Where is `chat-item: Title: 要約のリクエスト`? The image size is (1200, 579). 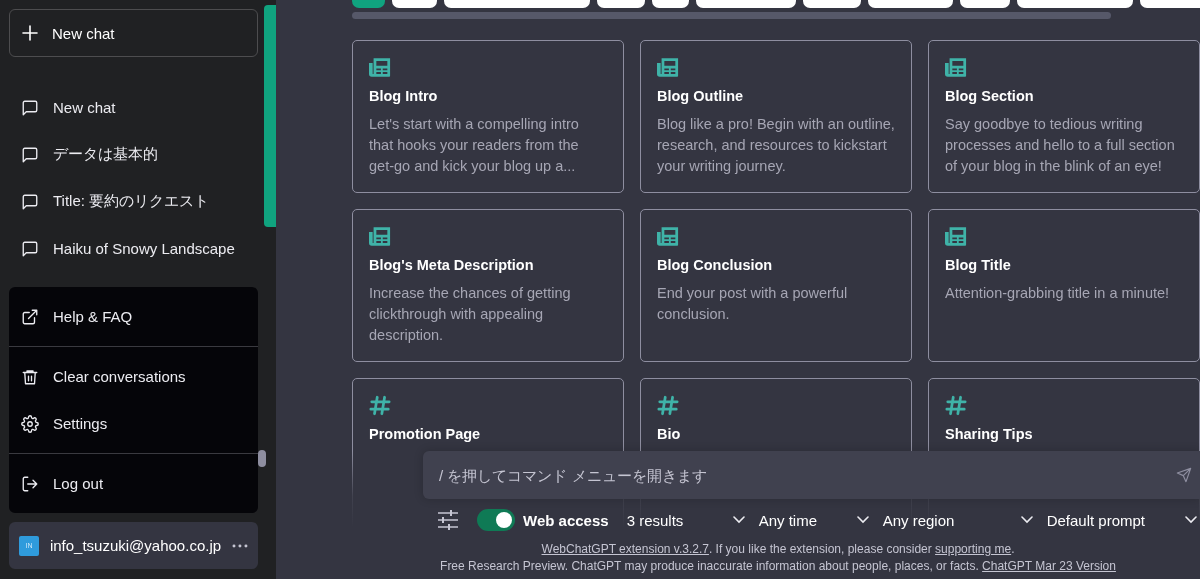
chat-item: Title: 要約のリクエスト is located at coordinates (133, 201).